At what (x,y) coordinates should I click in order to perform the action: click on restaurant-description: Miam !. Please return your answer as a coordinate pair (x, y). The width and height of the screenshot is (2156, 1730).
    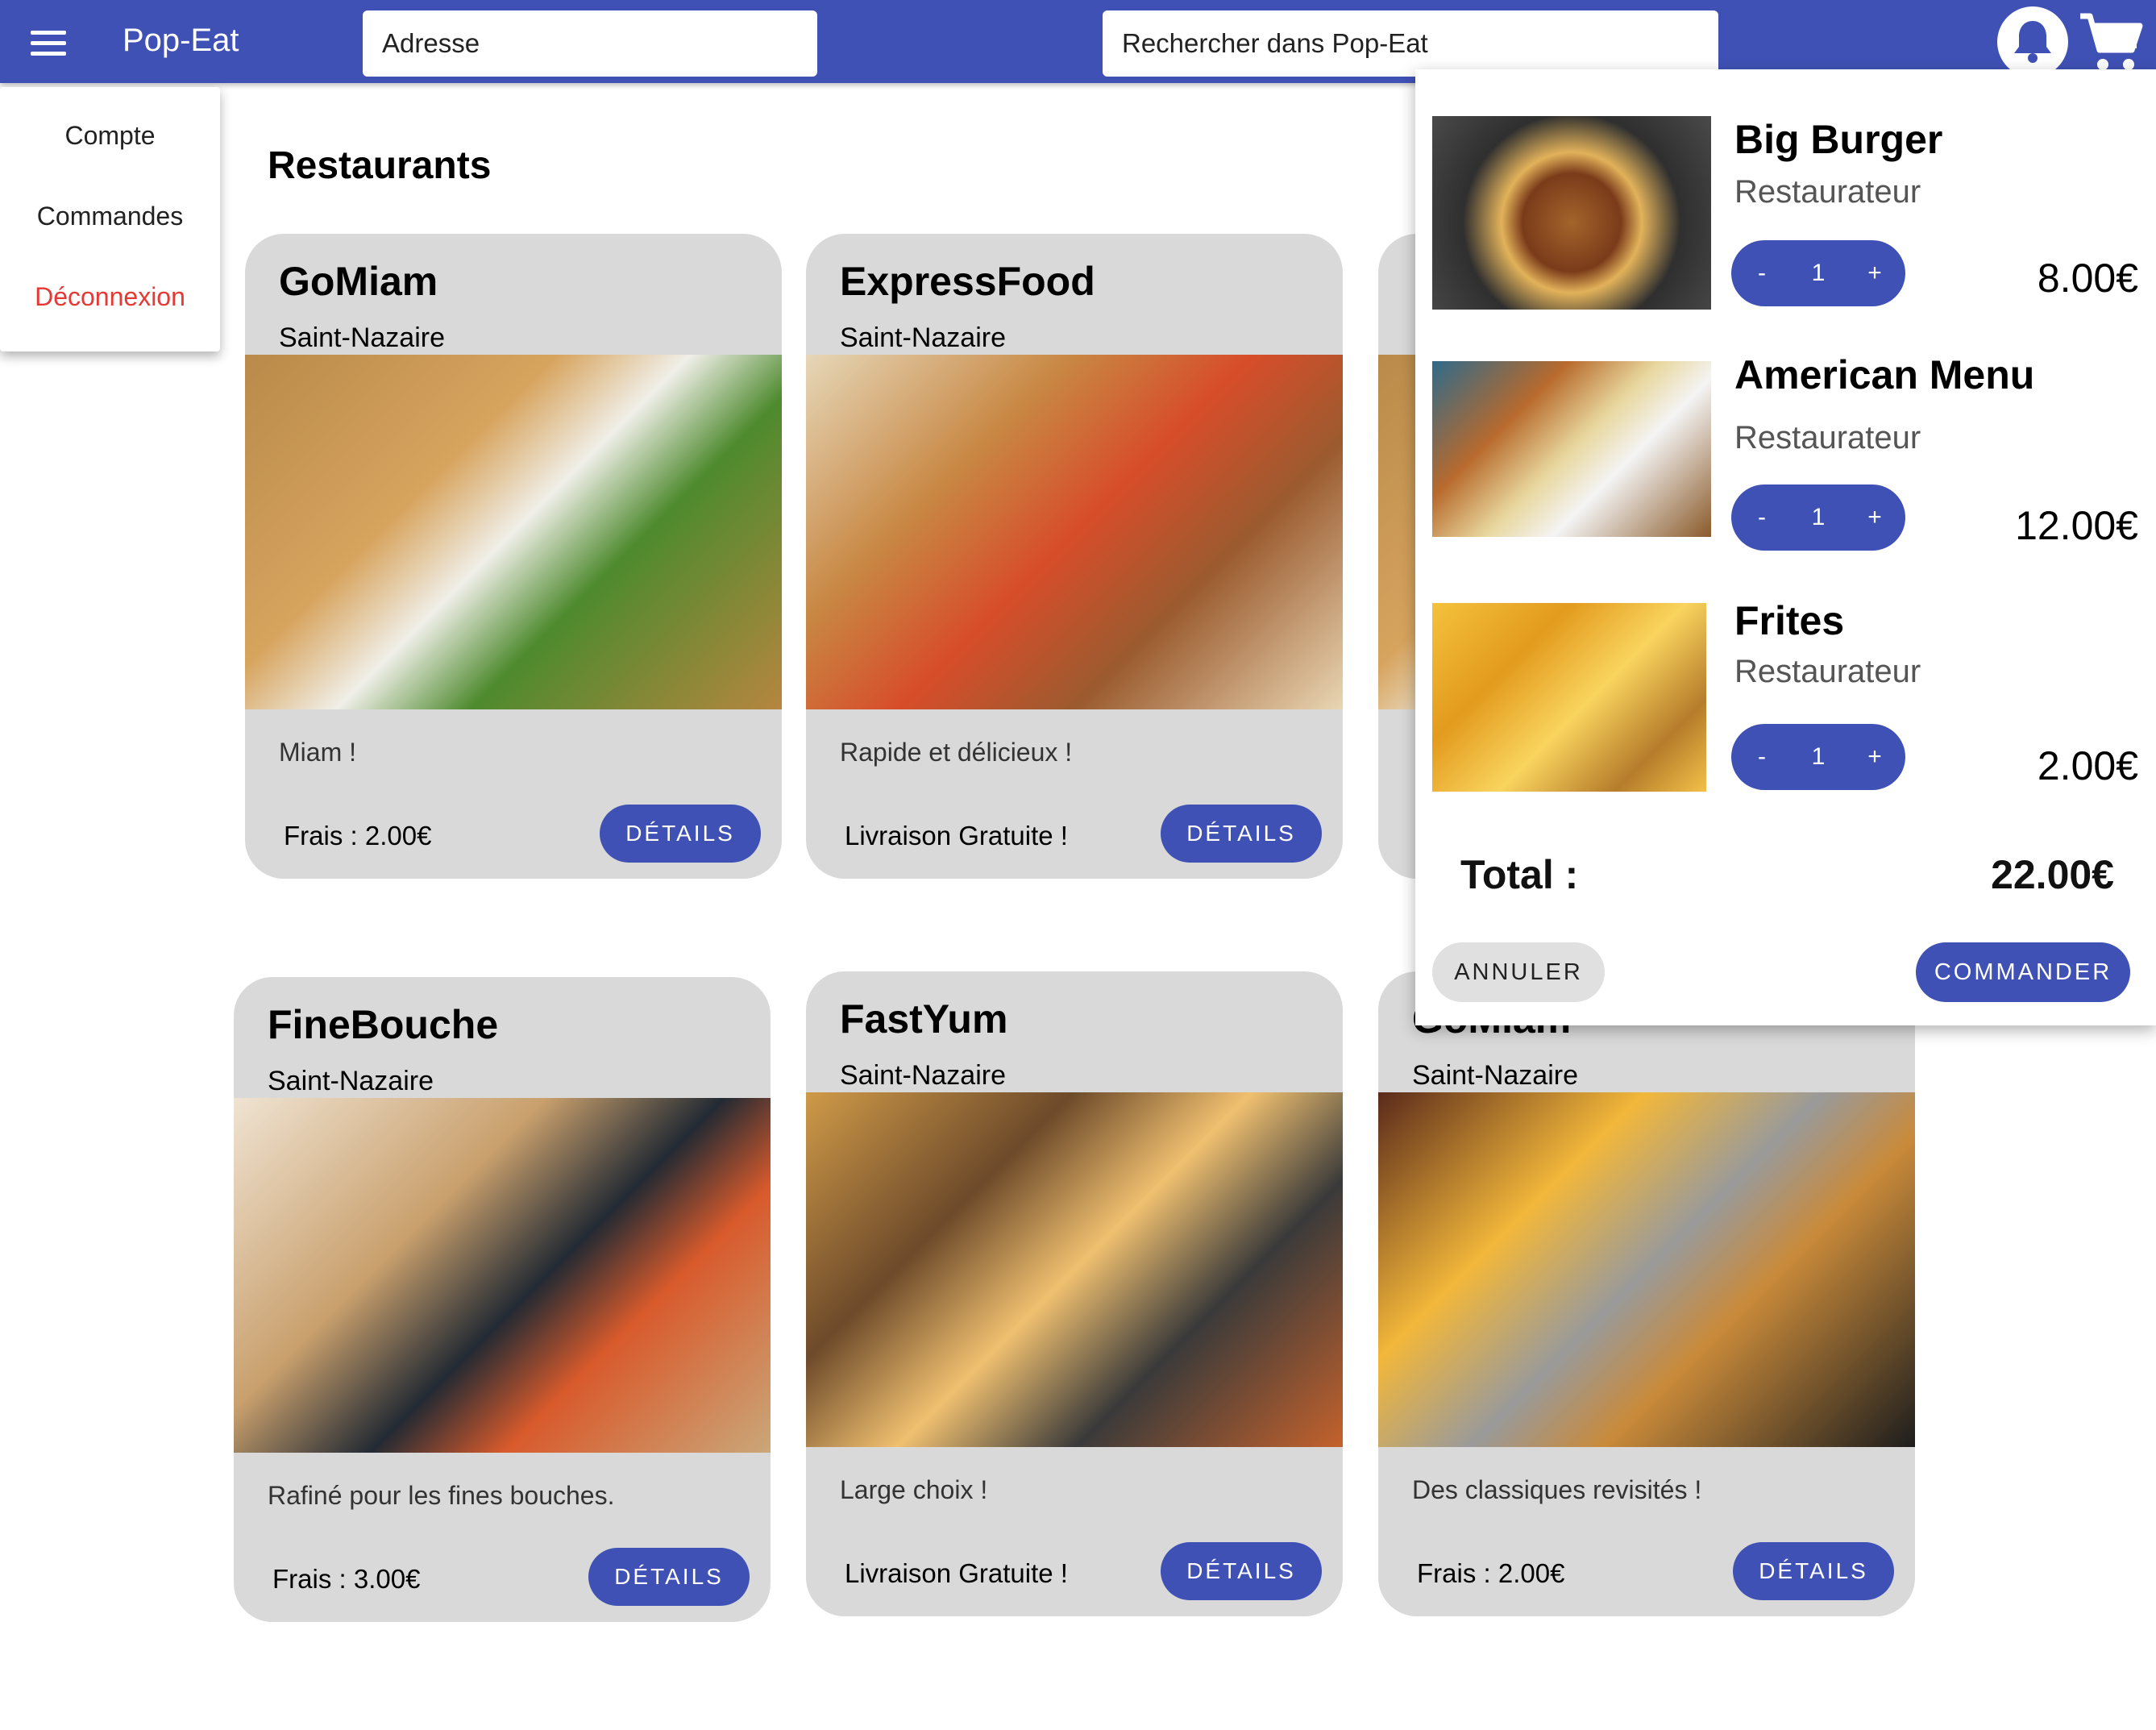
    Looking at the image, I should click on (317, 753).